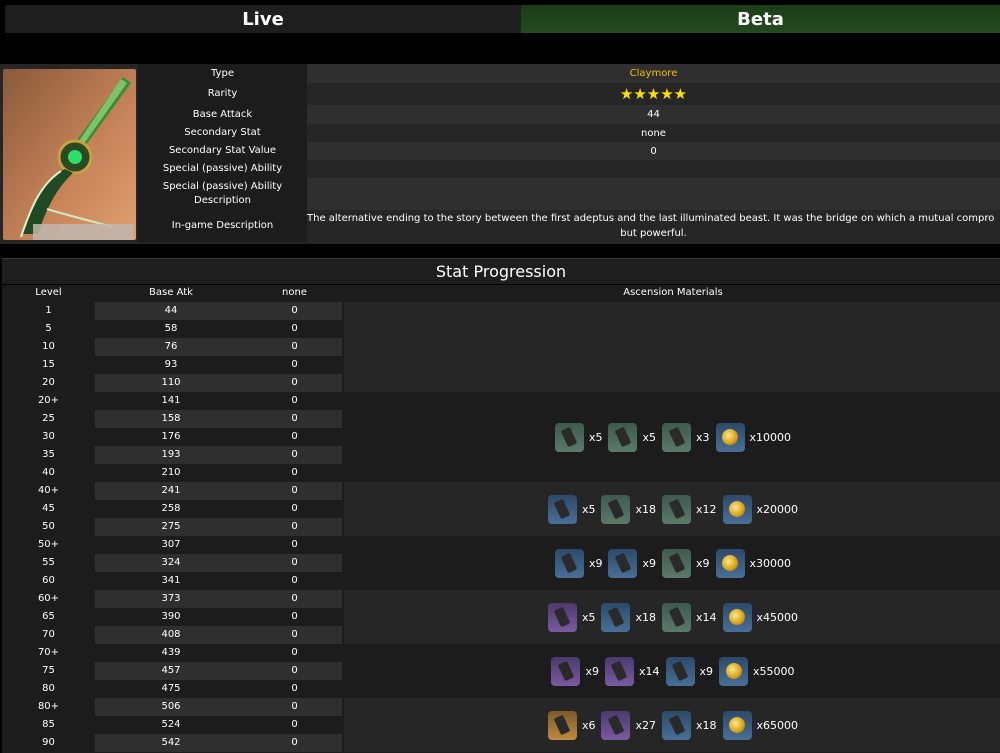 This screenshot has width=1000, height=753. Describe the element at coordinates (753, 437) in the screenshot. I see `material-item: x10000` at that location.